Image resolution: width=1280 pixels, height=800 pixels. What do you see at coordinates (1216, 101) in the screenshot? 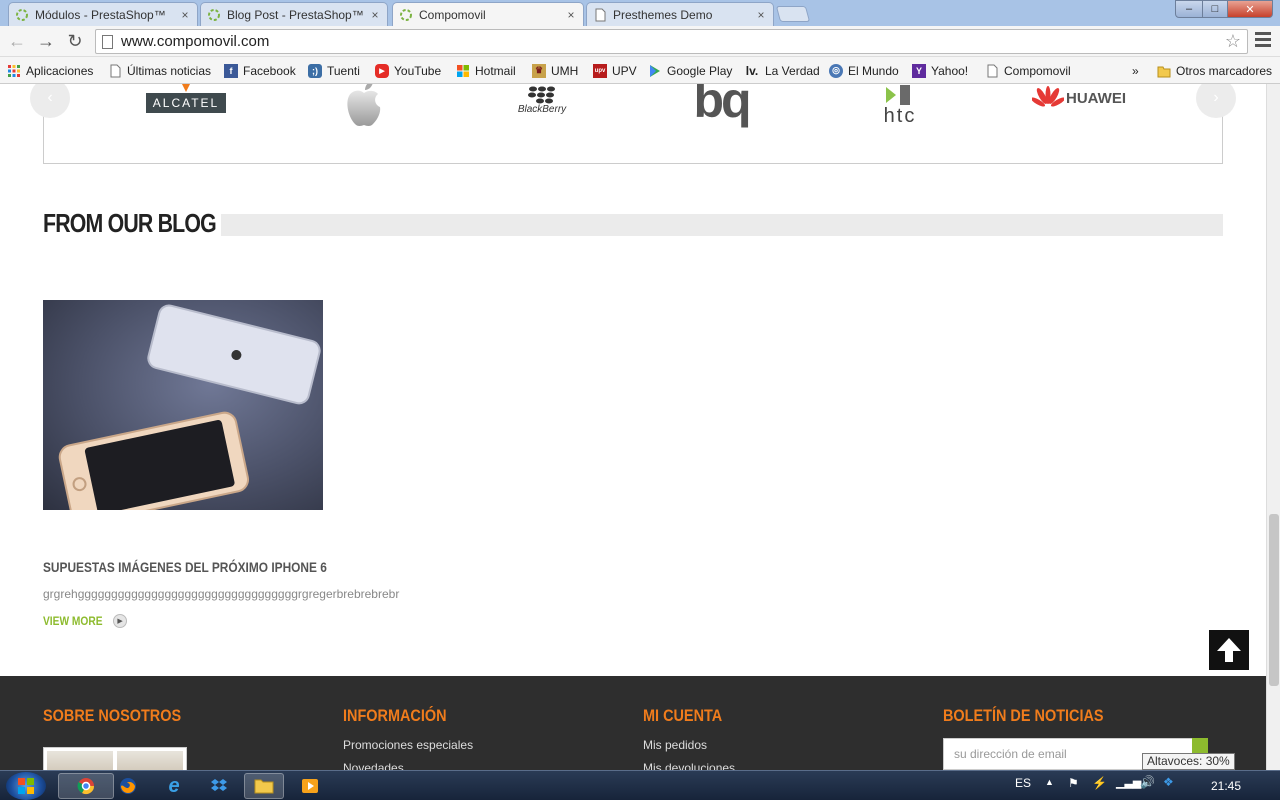
I see `carousel-next-arrow-icon: ›` at bounding box center [1216, 101].